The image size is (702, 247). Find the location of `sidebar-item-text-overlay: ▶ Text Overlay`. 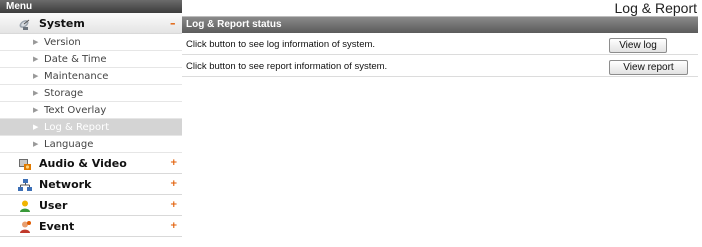

sidebar-item-text-overlay: ▶ Text Overlay is located at coordinates (91, 110).